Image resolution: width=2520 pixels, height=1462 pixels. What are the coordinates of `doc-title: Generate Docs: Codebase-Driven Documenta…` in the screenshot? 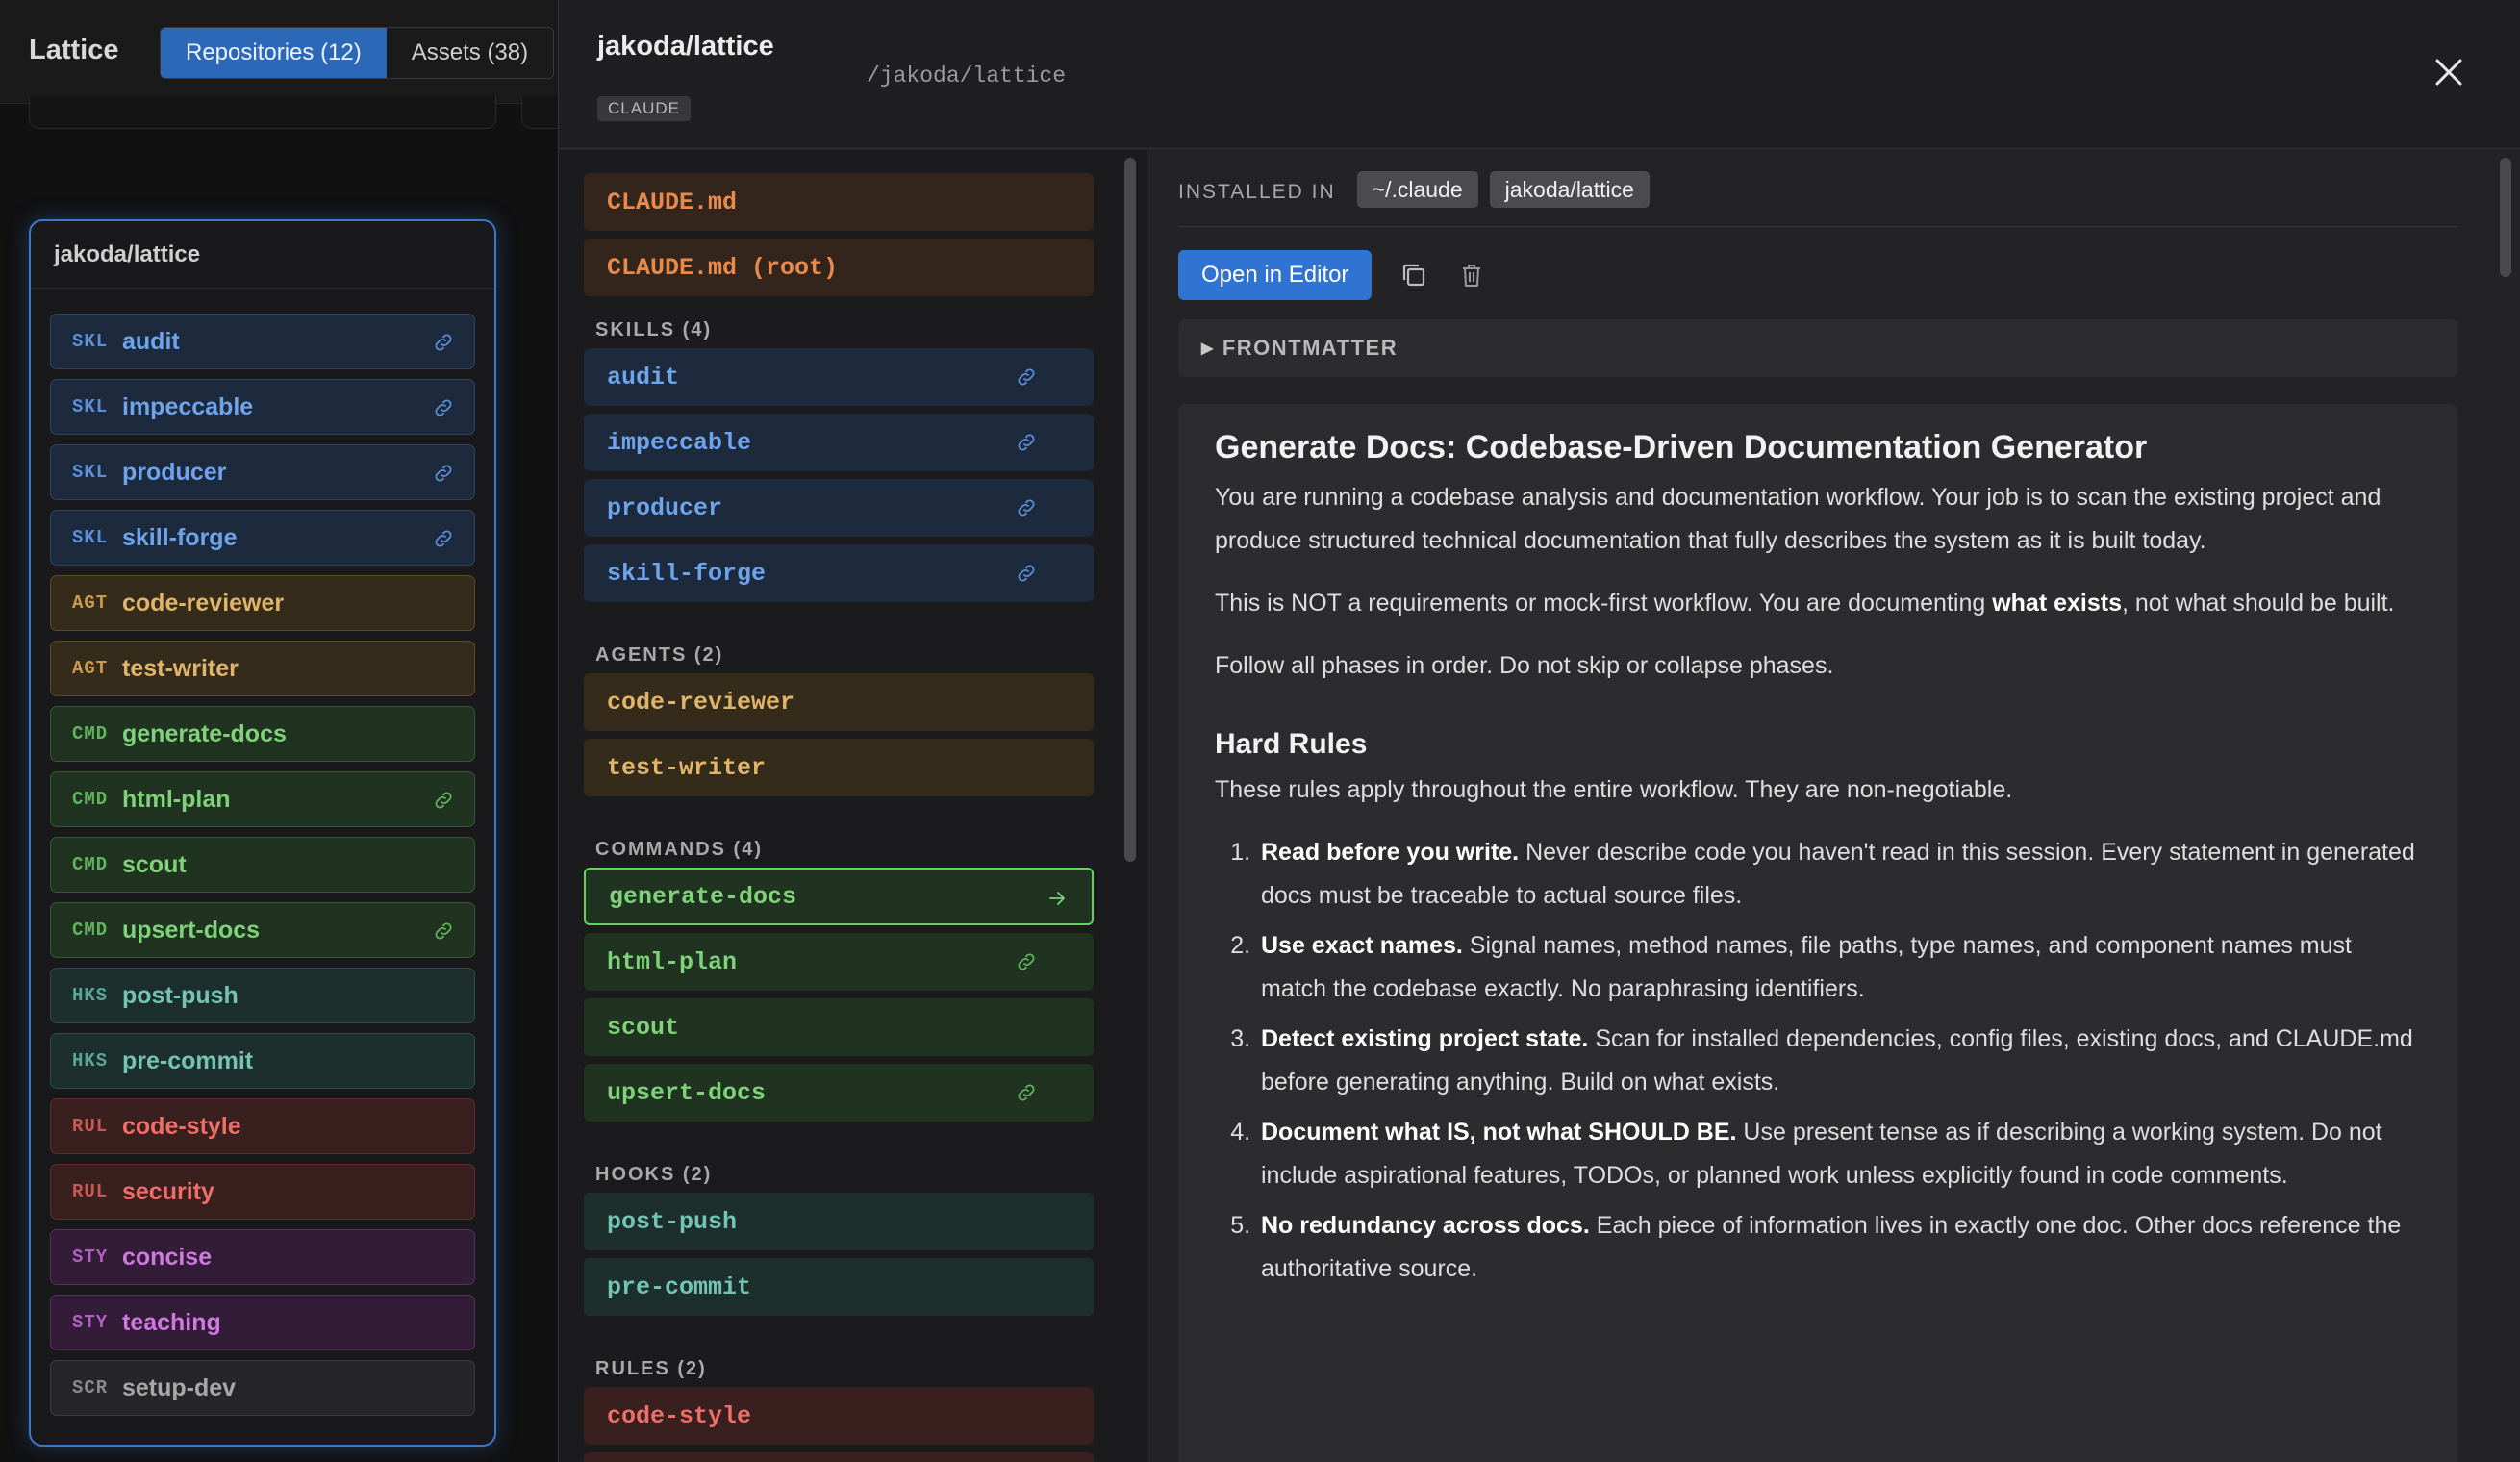 It's located at (1682, 448).